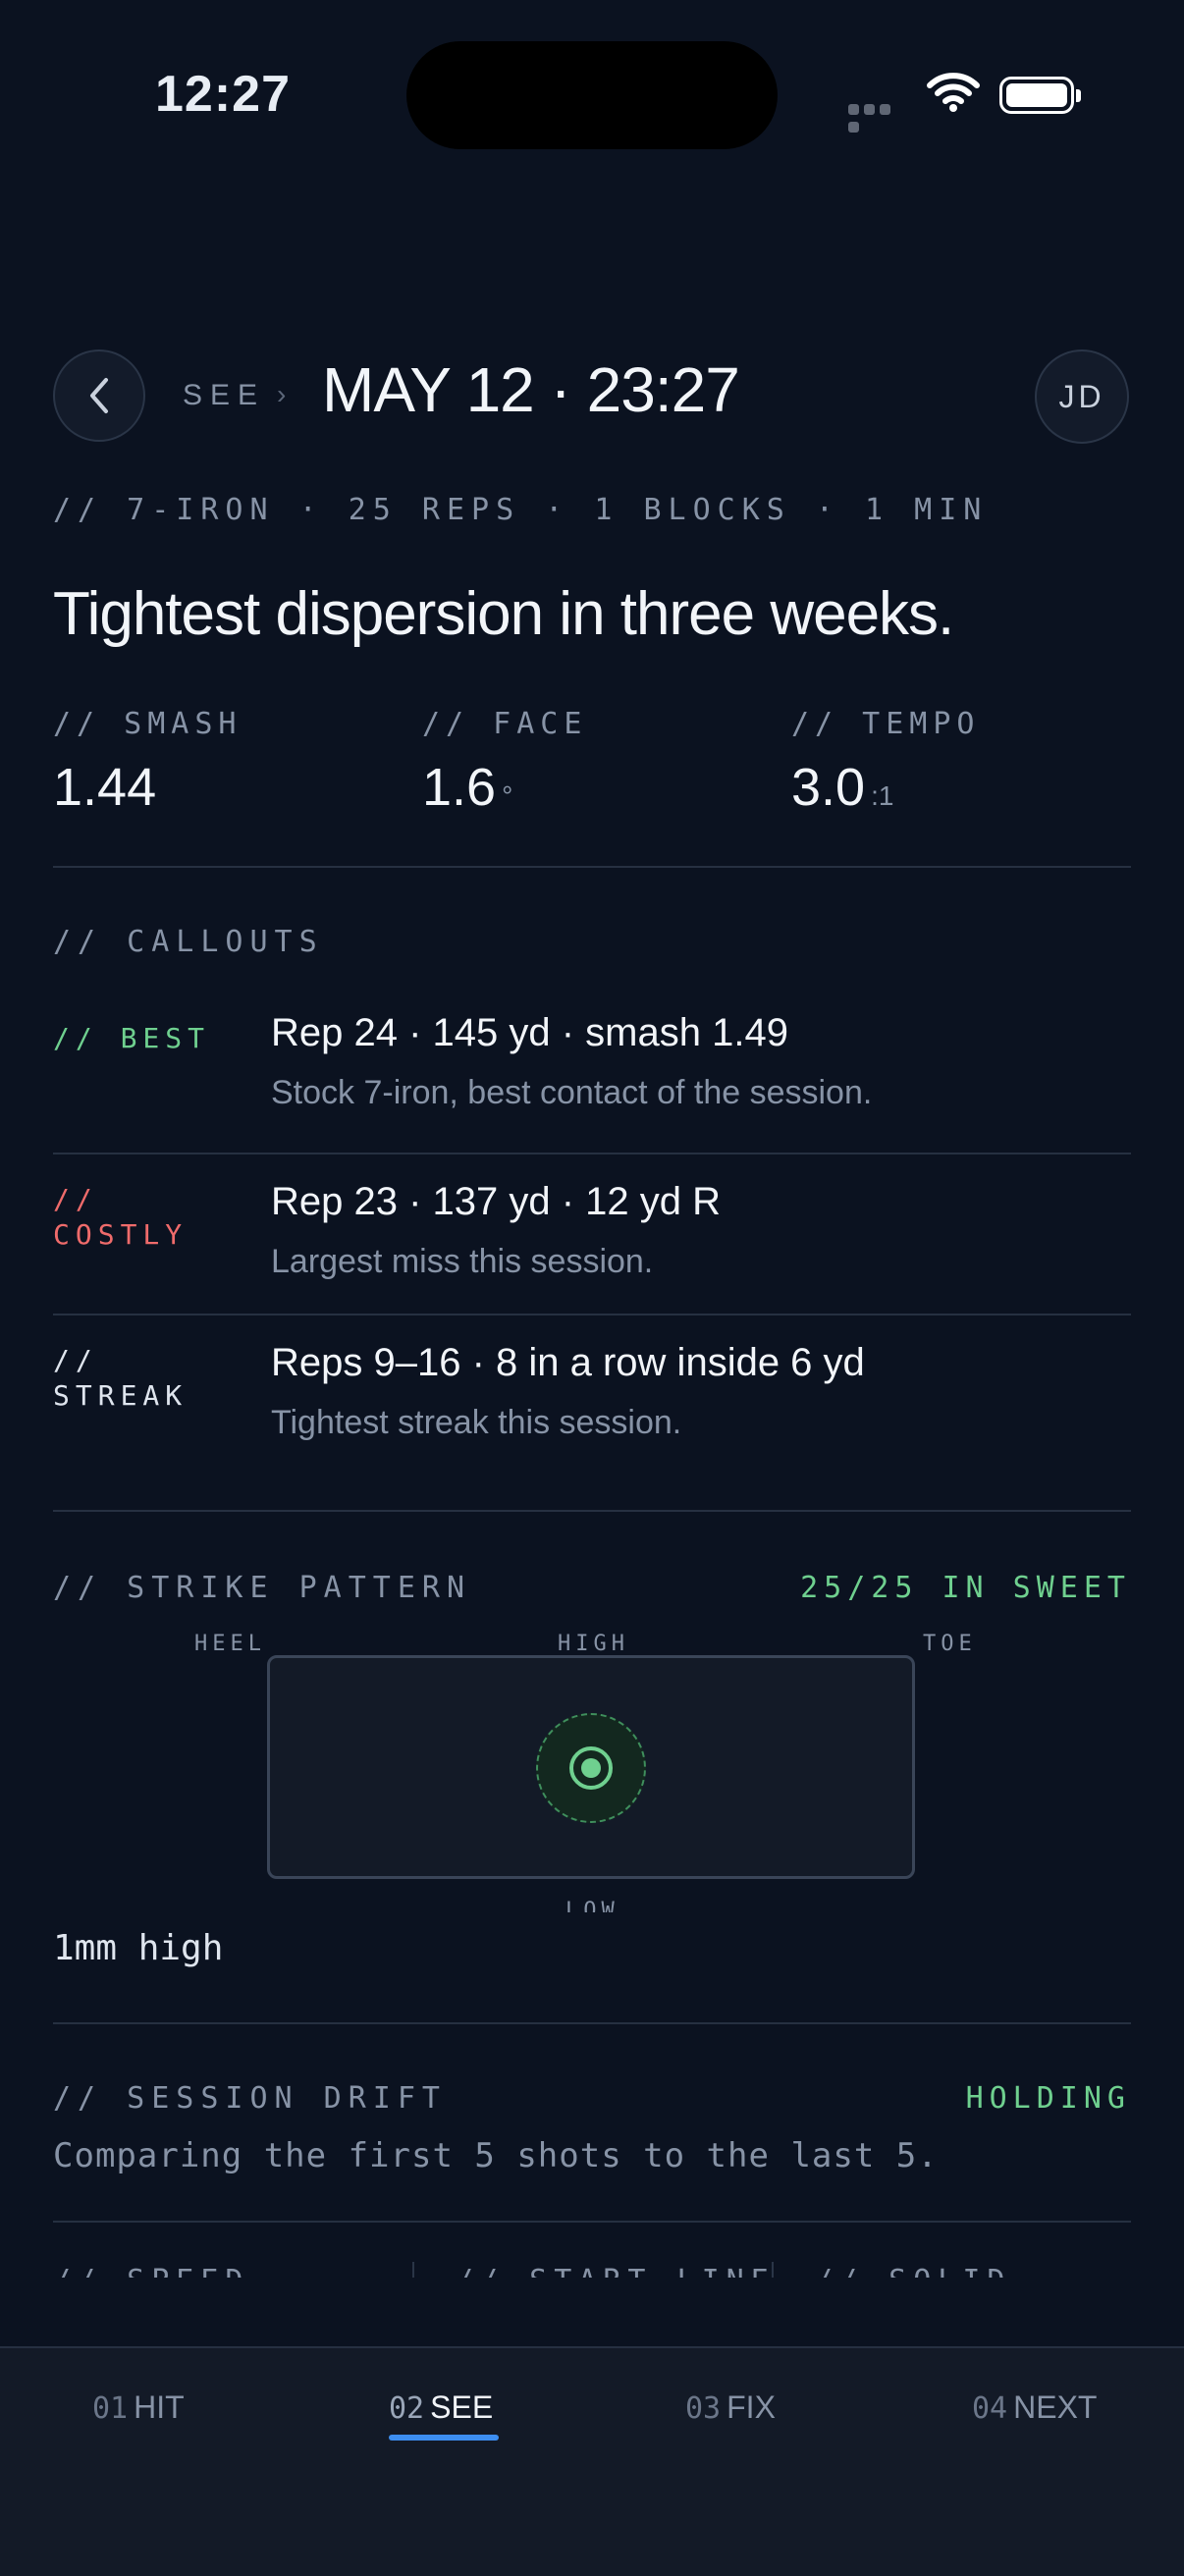 This screenshot has width=1184, height=2576. Describe the element at coordinates (530, 1032) in the screenshot. I see `callout-title: Rep 24 · 145 yd · smash 1.49` at that location.